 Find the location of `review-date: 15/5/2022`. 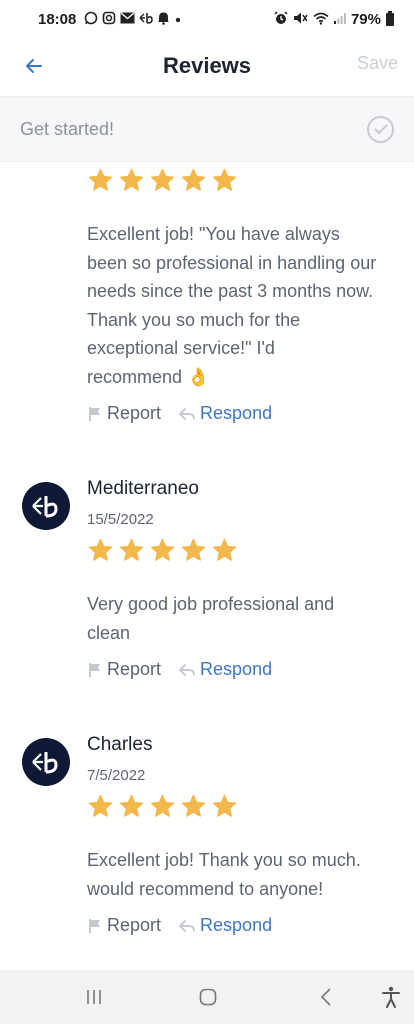

review-date: 15/5/2022 is located at coordinates (120, 519).